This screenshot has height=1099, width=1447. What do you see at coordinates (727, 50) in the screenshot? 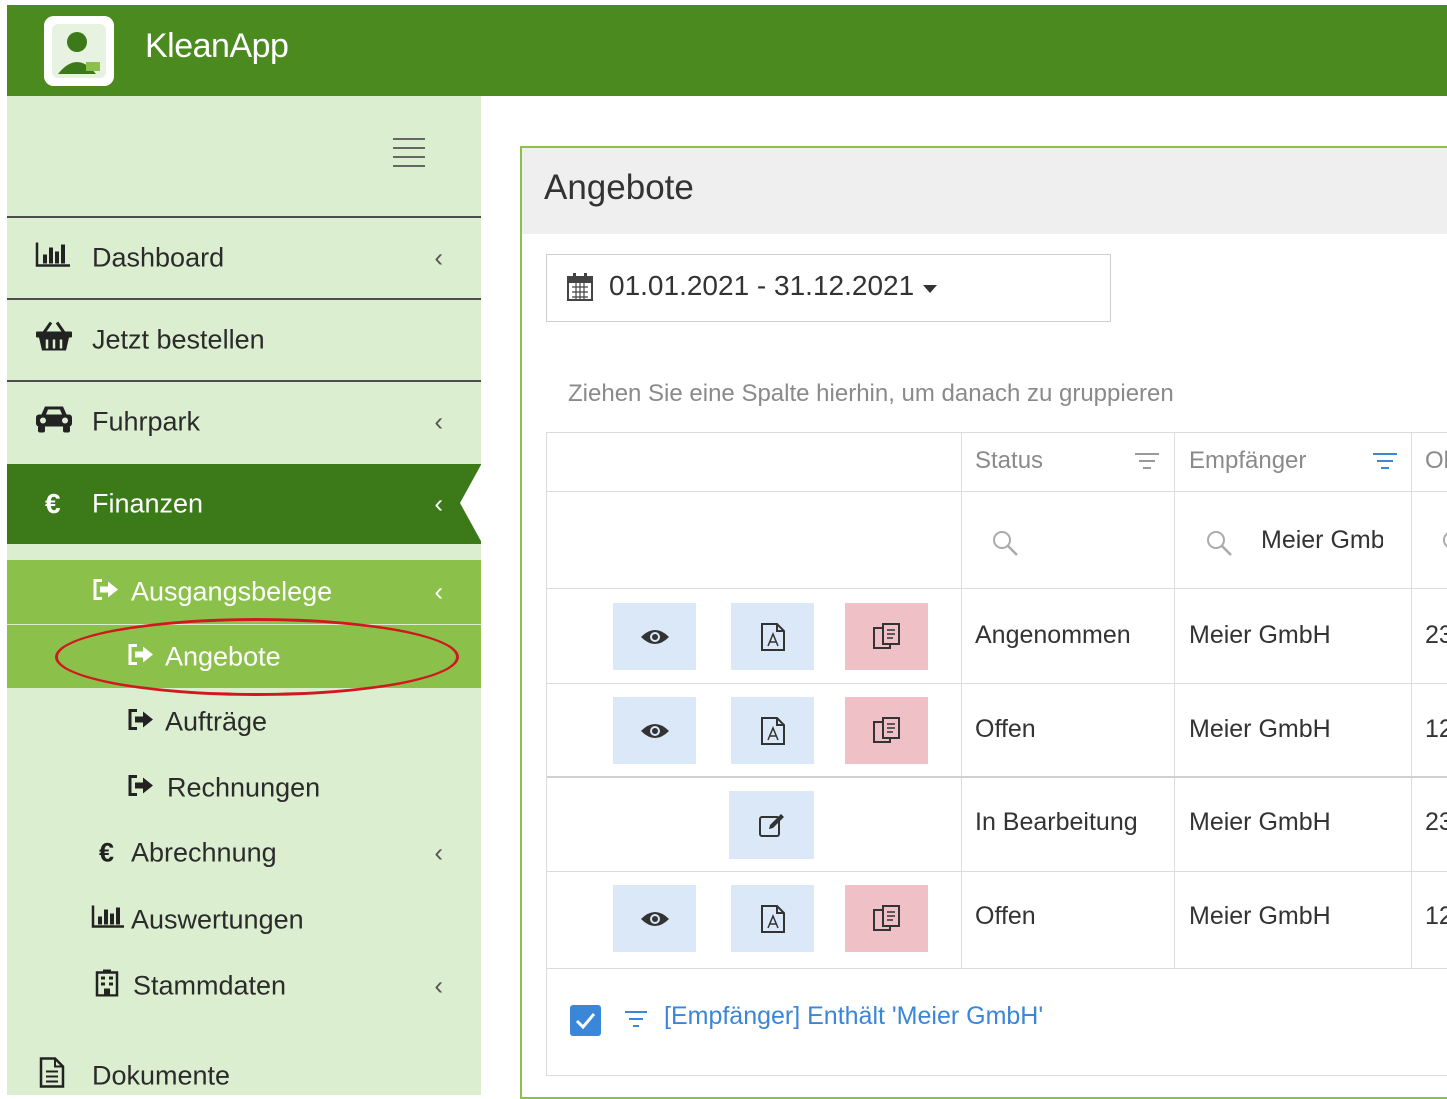
I see `top-bar: KleanApp` at bounding box center [727, 50].